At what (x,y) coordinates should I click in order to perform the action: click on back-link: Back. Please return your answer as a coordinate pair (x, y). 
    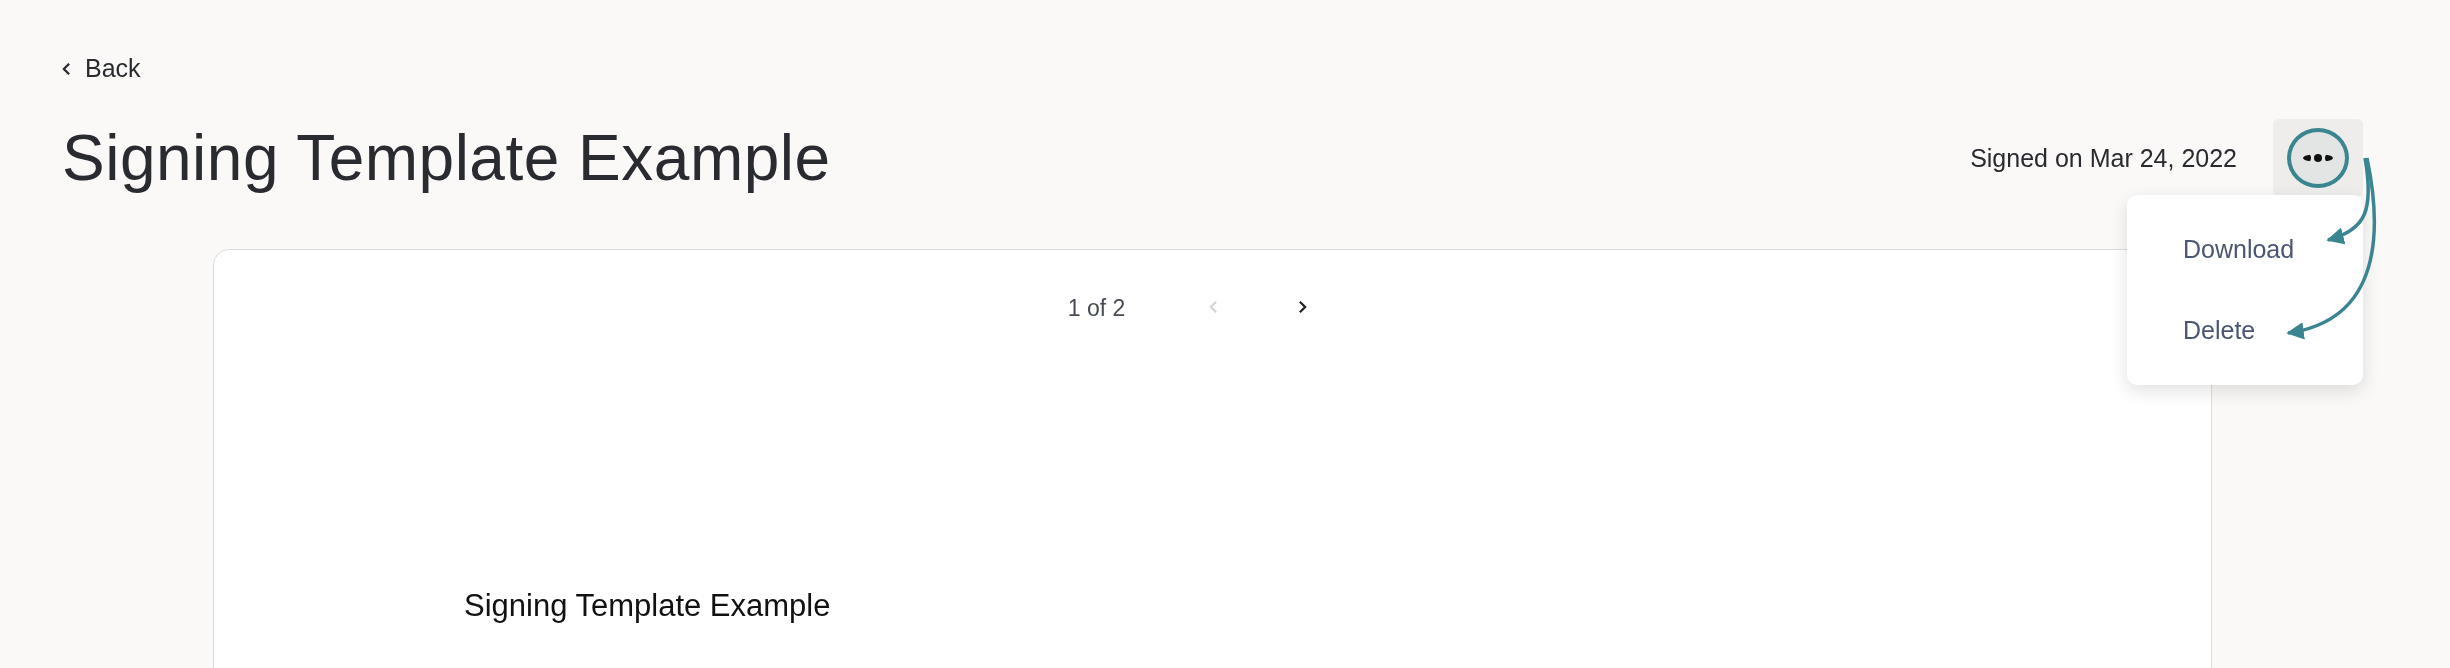
    Looking at the image, I should click on (101, 68).